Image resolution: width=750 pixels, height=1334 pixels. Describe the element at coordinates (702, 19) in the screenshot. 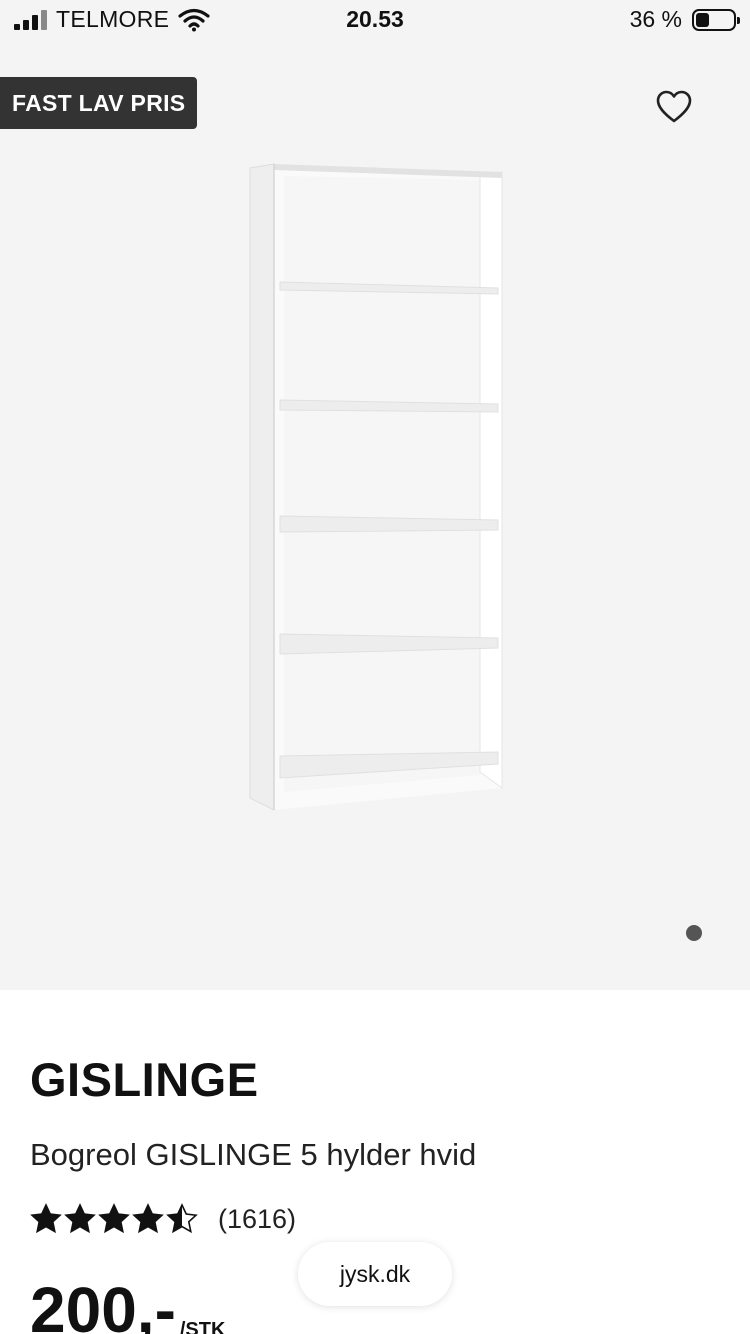

I see `battery-level` at that location.